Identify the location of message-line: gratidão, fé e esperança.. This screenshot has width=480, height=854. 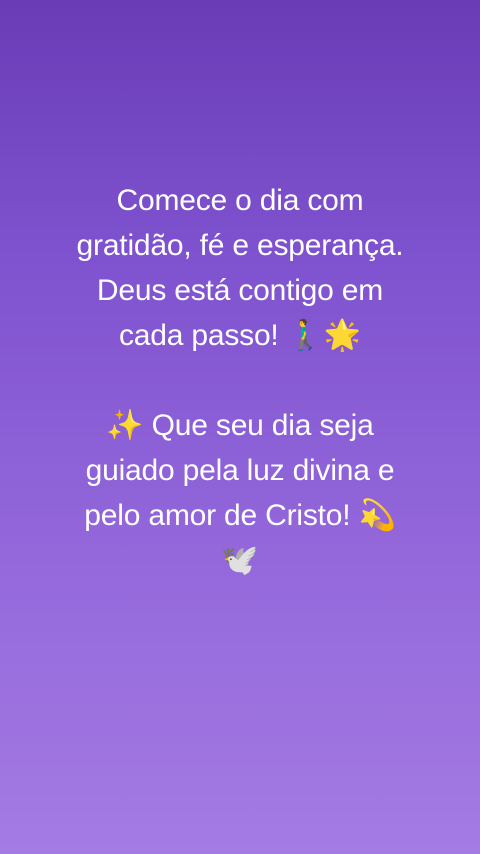
(240, 245).